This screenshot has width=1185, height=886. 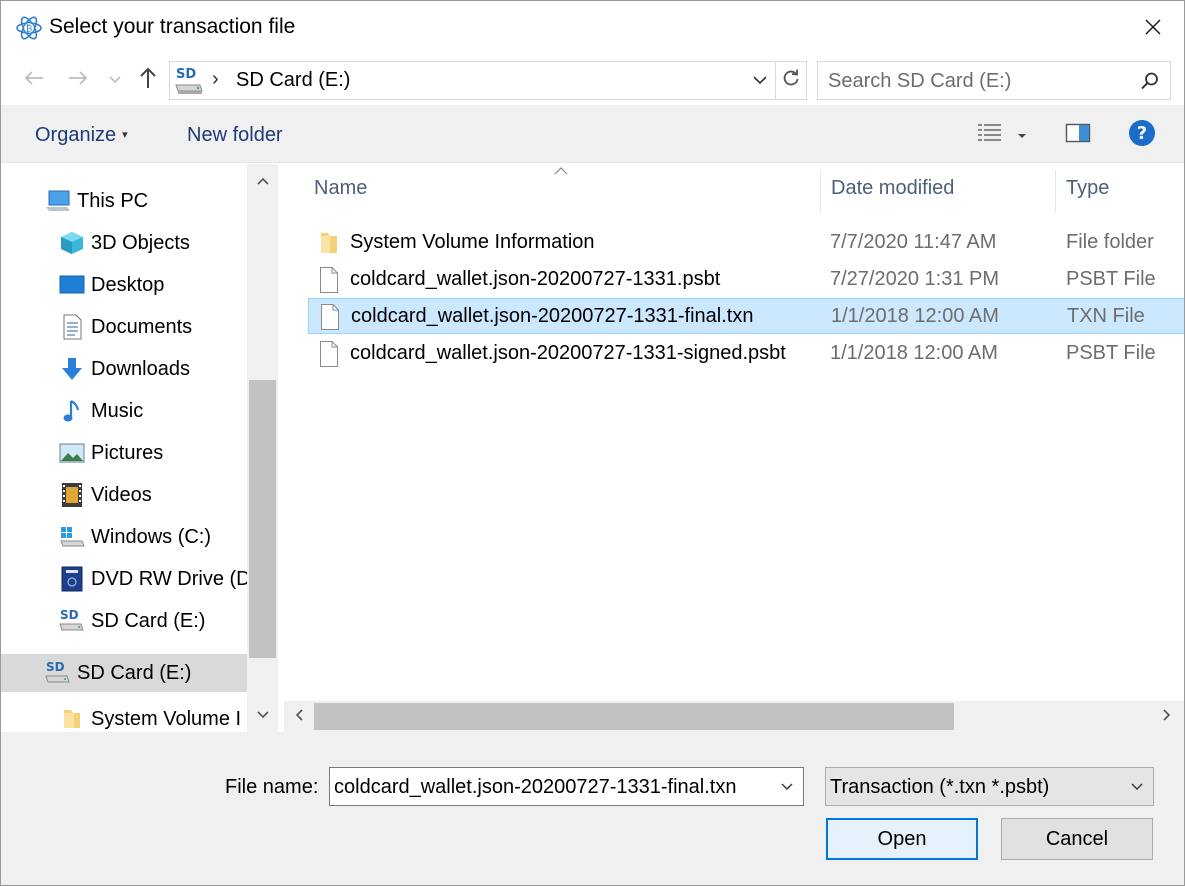 What do you see at coordinates (72, 327) in the screenshot?
I see `document-icon` at bounding box center [72, 327].